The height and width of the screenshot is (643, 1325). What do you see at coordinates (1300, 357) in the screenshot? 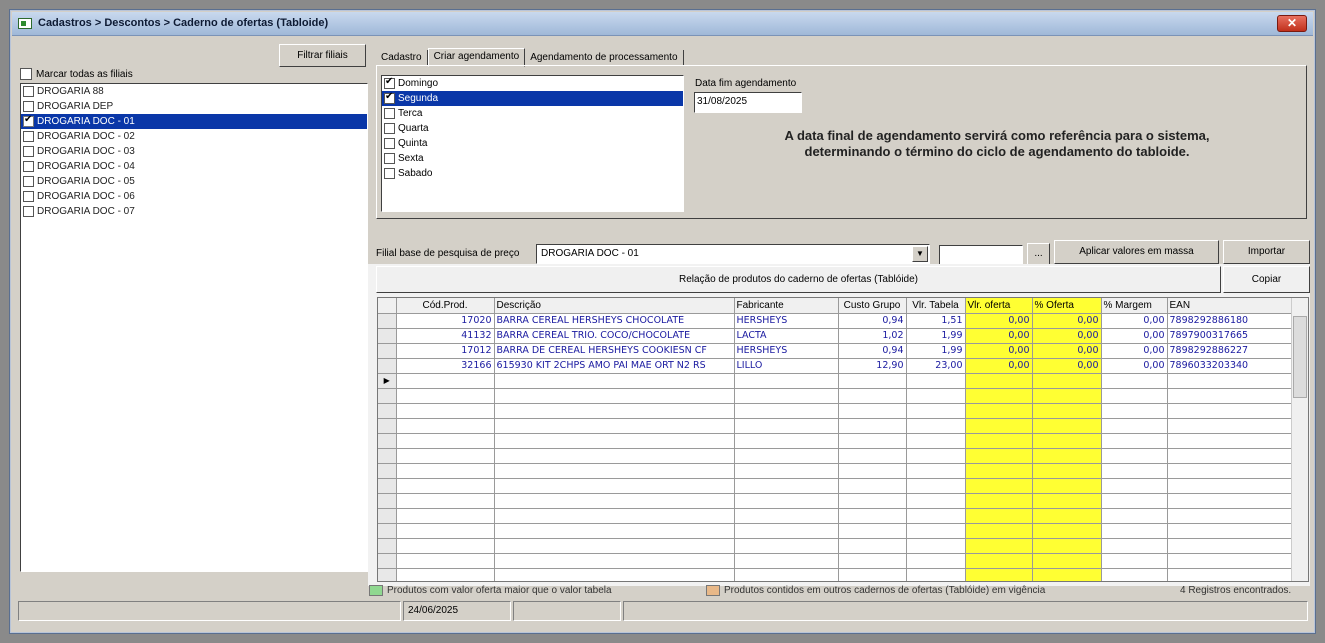
I see `scrollbar-thumb` at bounding box center [1300, 357].